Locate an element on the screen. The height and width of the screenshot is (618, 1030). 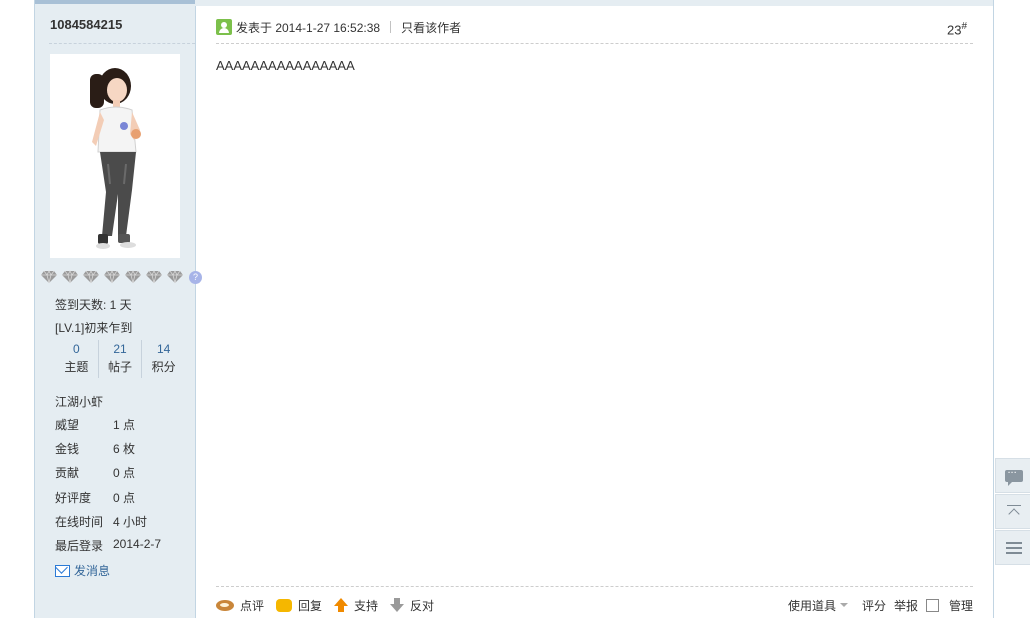
stat-posts-label: 帖子 is located at coordinates (120, 367).